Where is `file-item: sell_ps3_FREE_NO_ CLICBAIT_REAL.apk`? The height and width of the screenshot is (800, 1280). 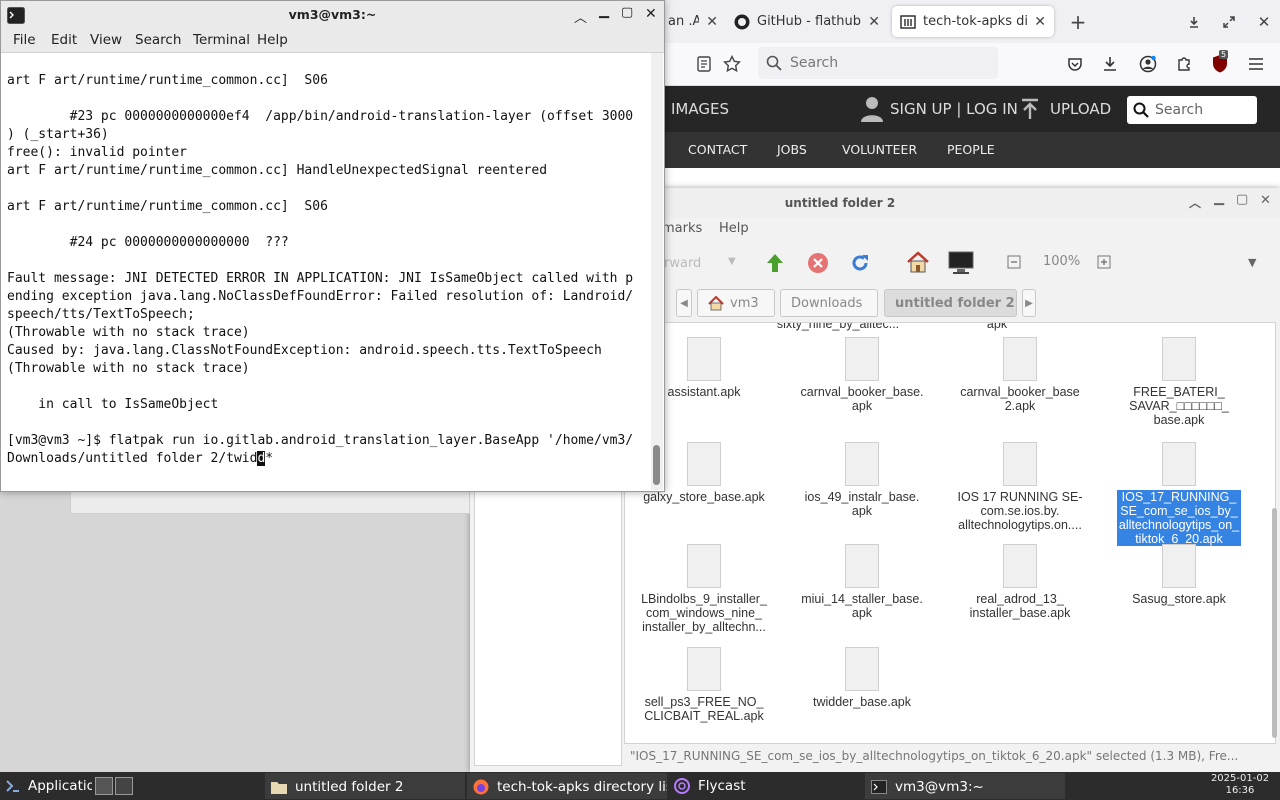
file-item: sell_ps3_FREE_NO_ CLICBAIT_REAL.apk is located at coordinates (704, 685).